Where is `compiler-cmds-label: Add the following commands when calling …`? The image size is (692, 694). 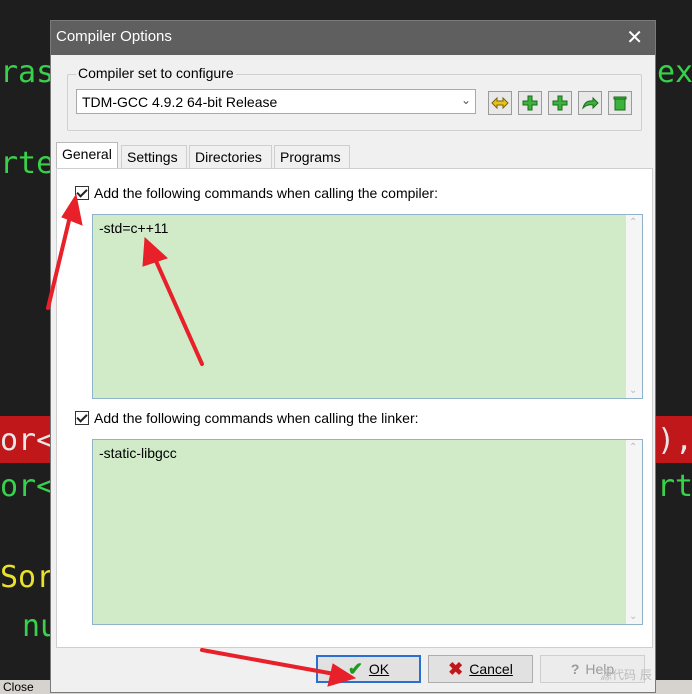
compiler-cmds-label: Add the following commands when calling … is located at coordinates (266, 193).